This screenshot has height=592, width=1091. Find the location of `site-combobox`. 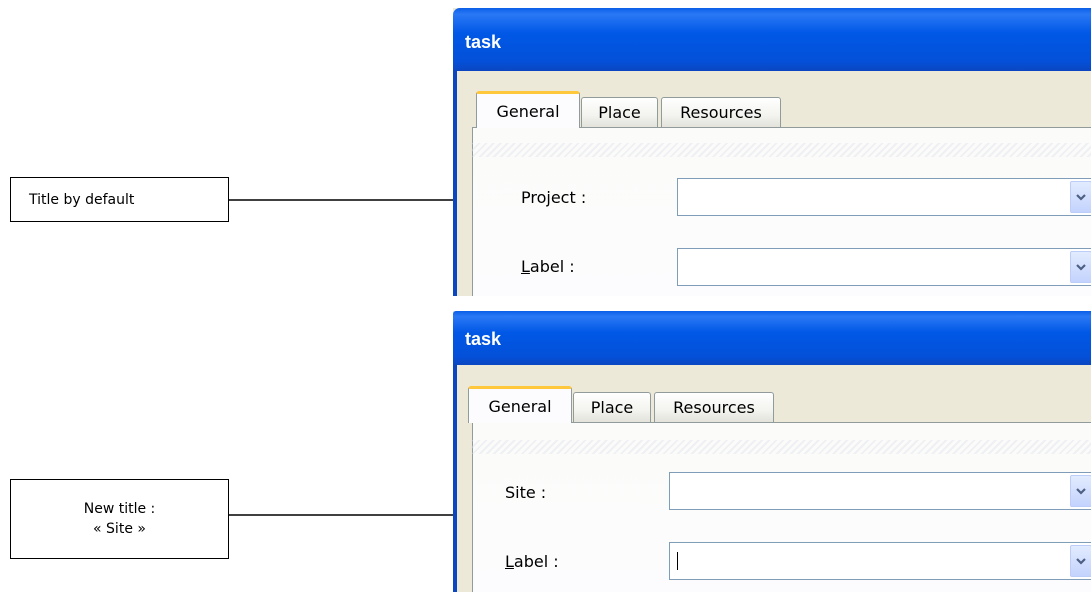

site-combobox is located at coordinates (880, 491).